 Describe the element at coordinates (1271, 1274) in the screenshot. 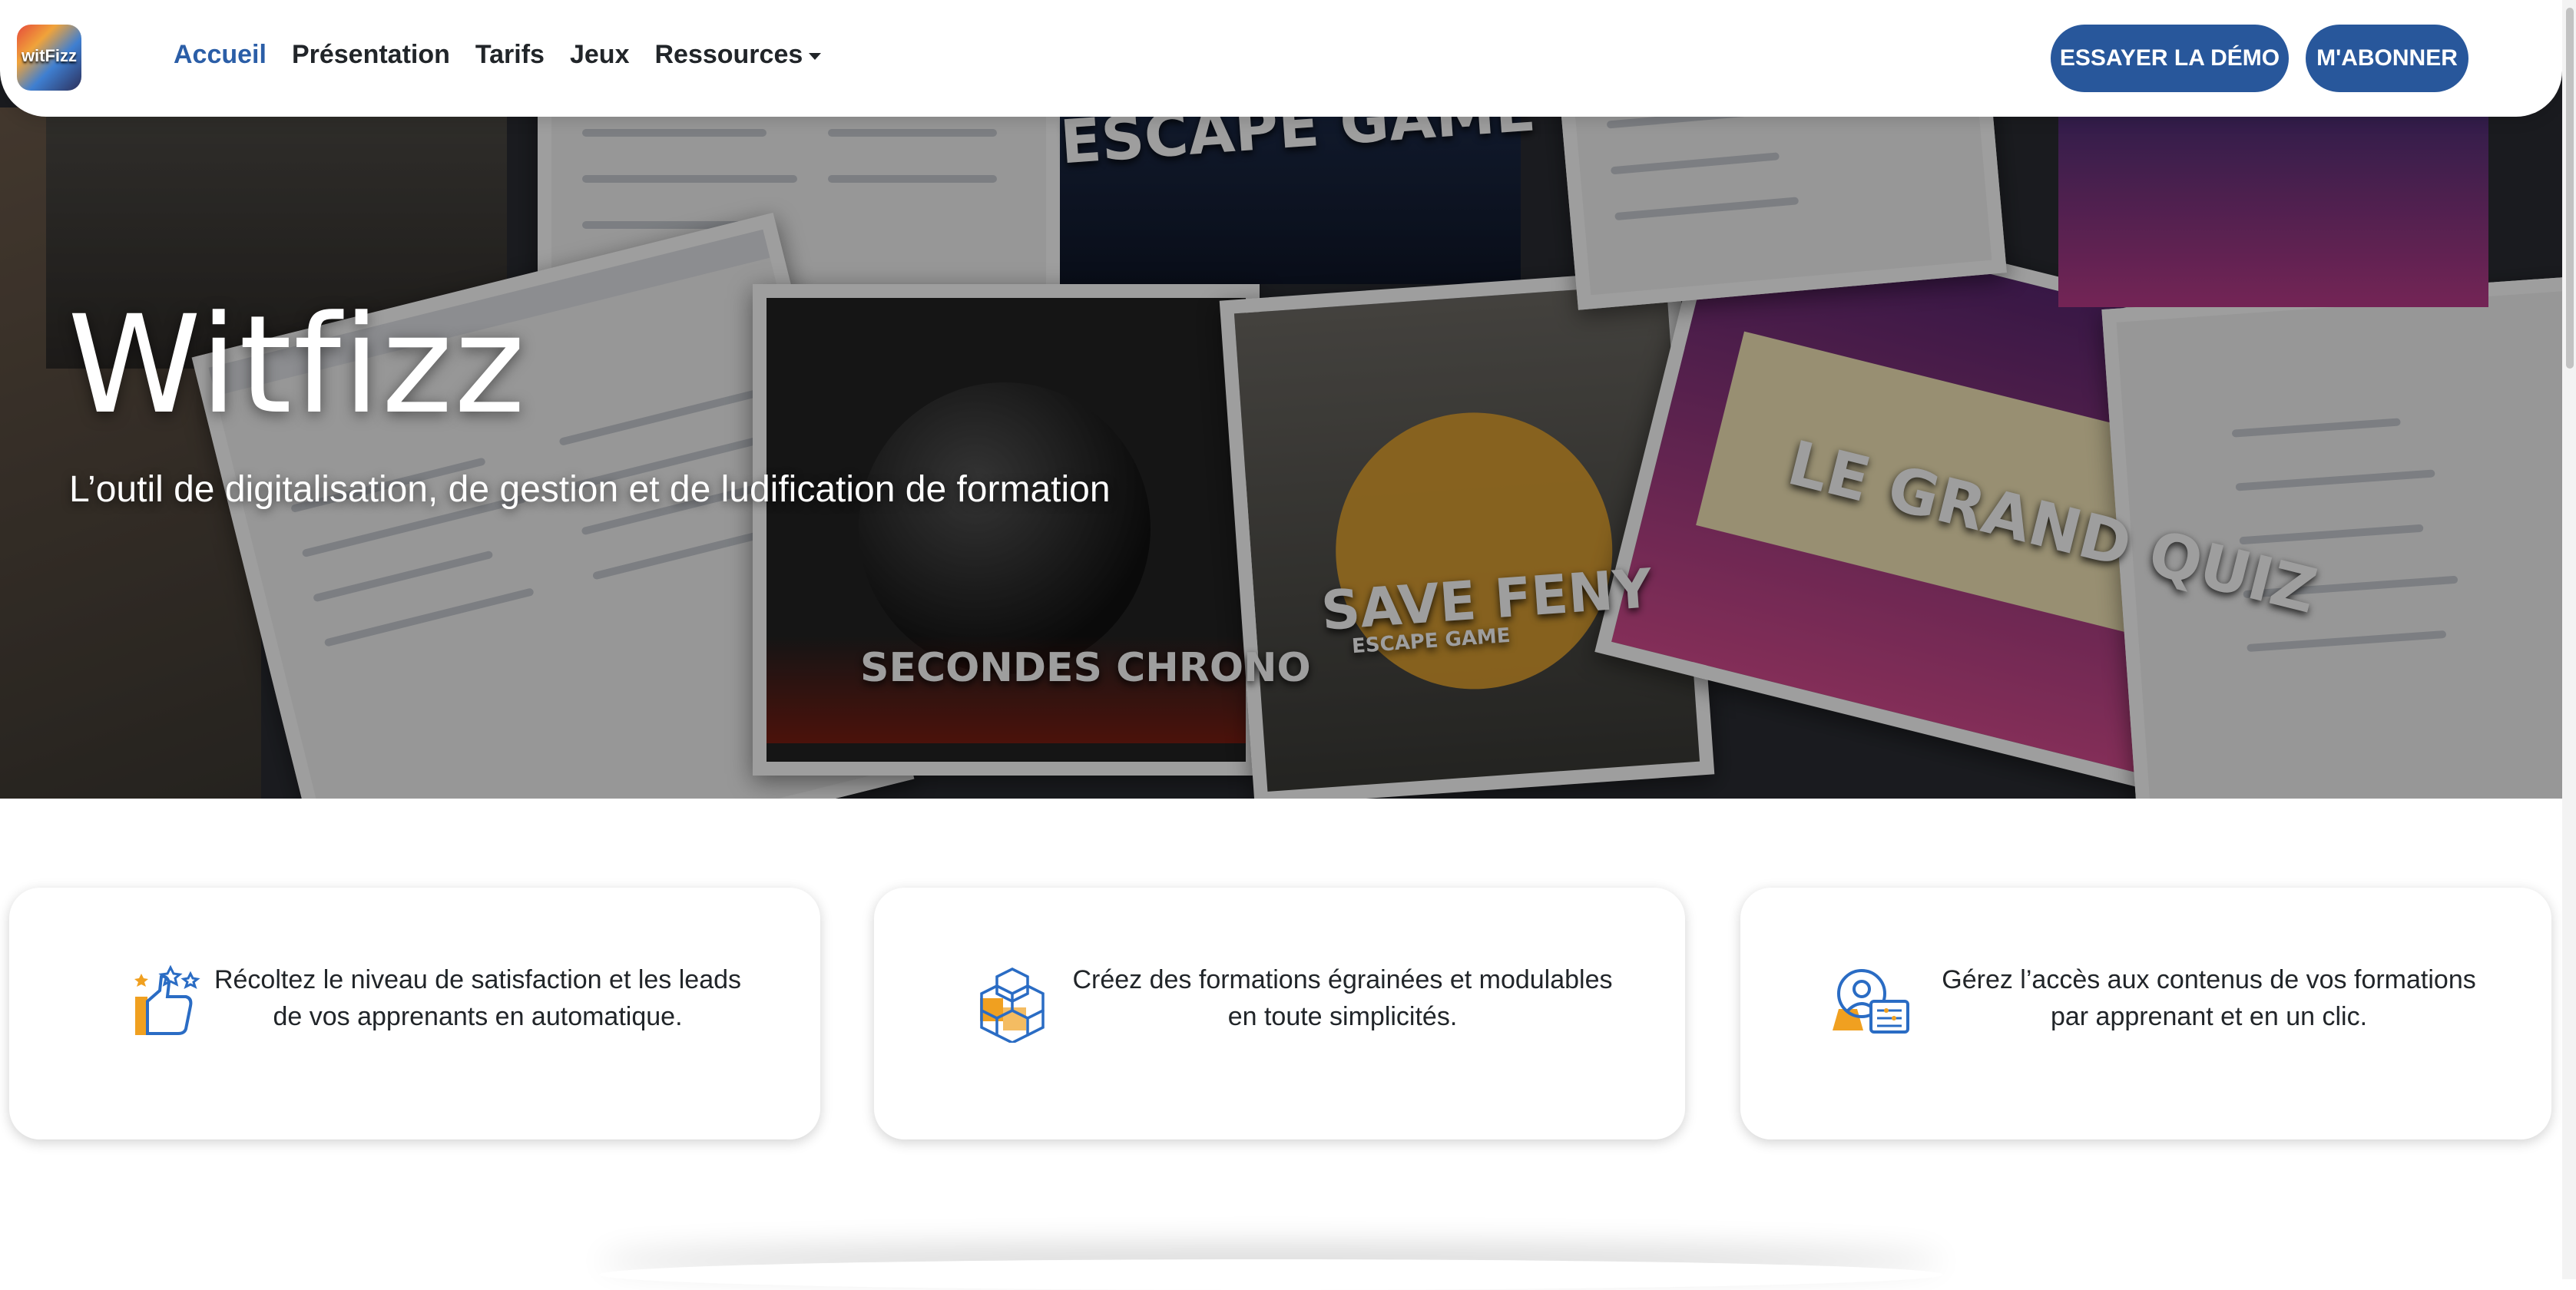

I see `next-section-edge` at that location.